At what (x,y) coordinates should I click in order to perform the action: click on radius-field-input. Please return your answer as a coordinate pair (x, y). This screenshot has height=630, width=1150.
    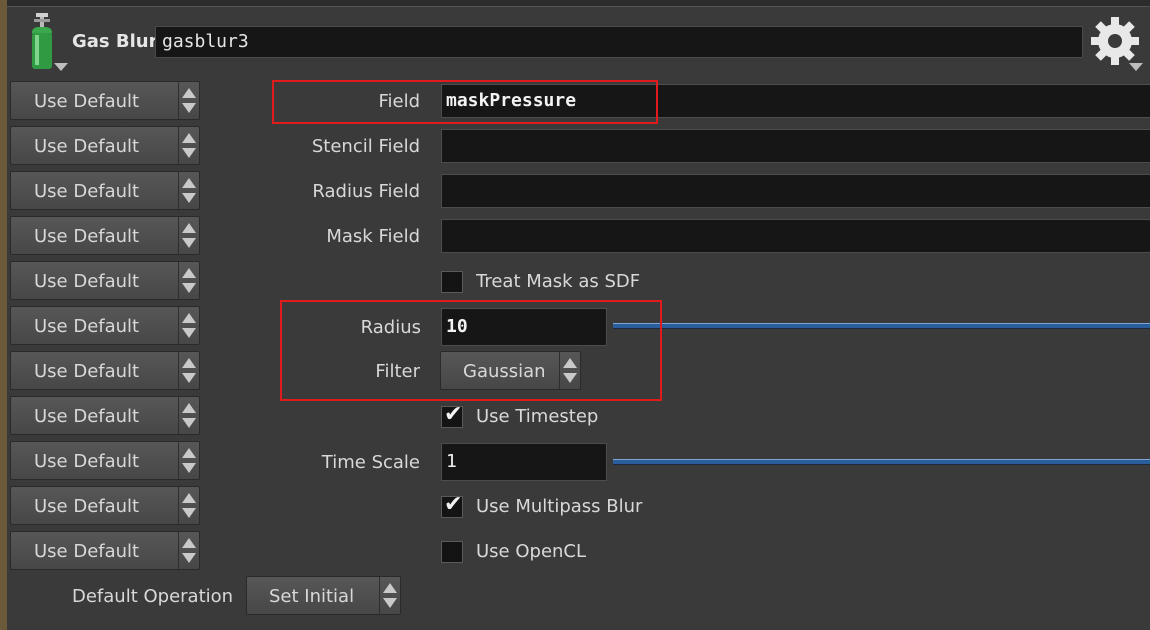
    Looking at the image, I should click on (795, 191).